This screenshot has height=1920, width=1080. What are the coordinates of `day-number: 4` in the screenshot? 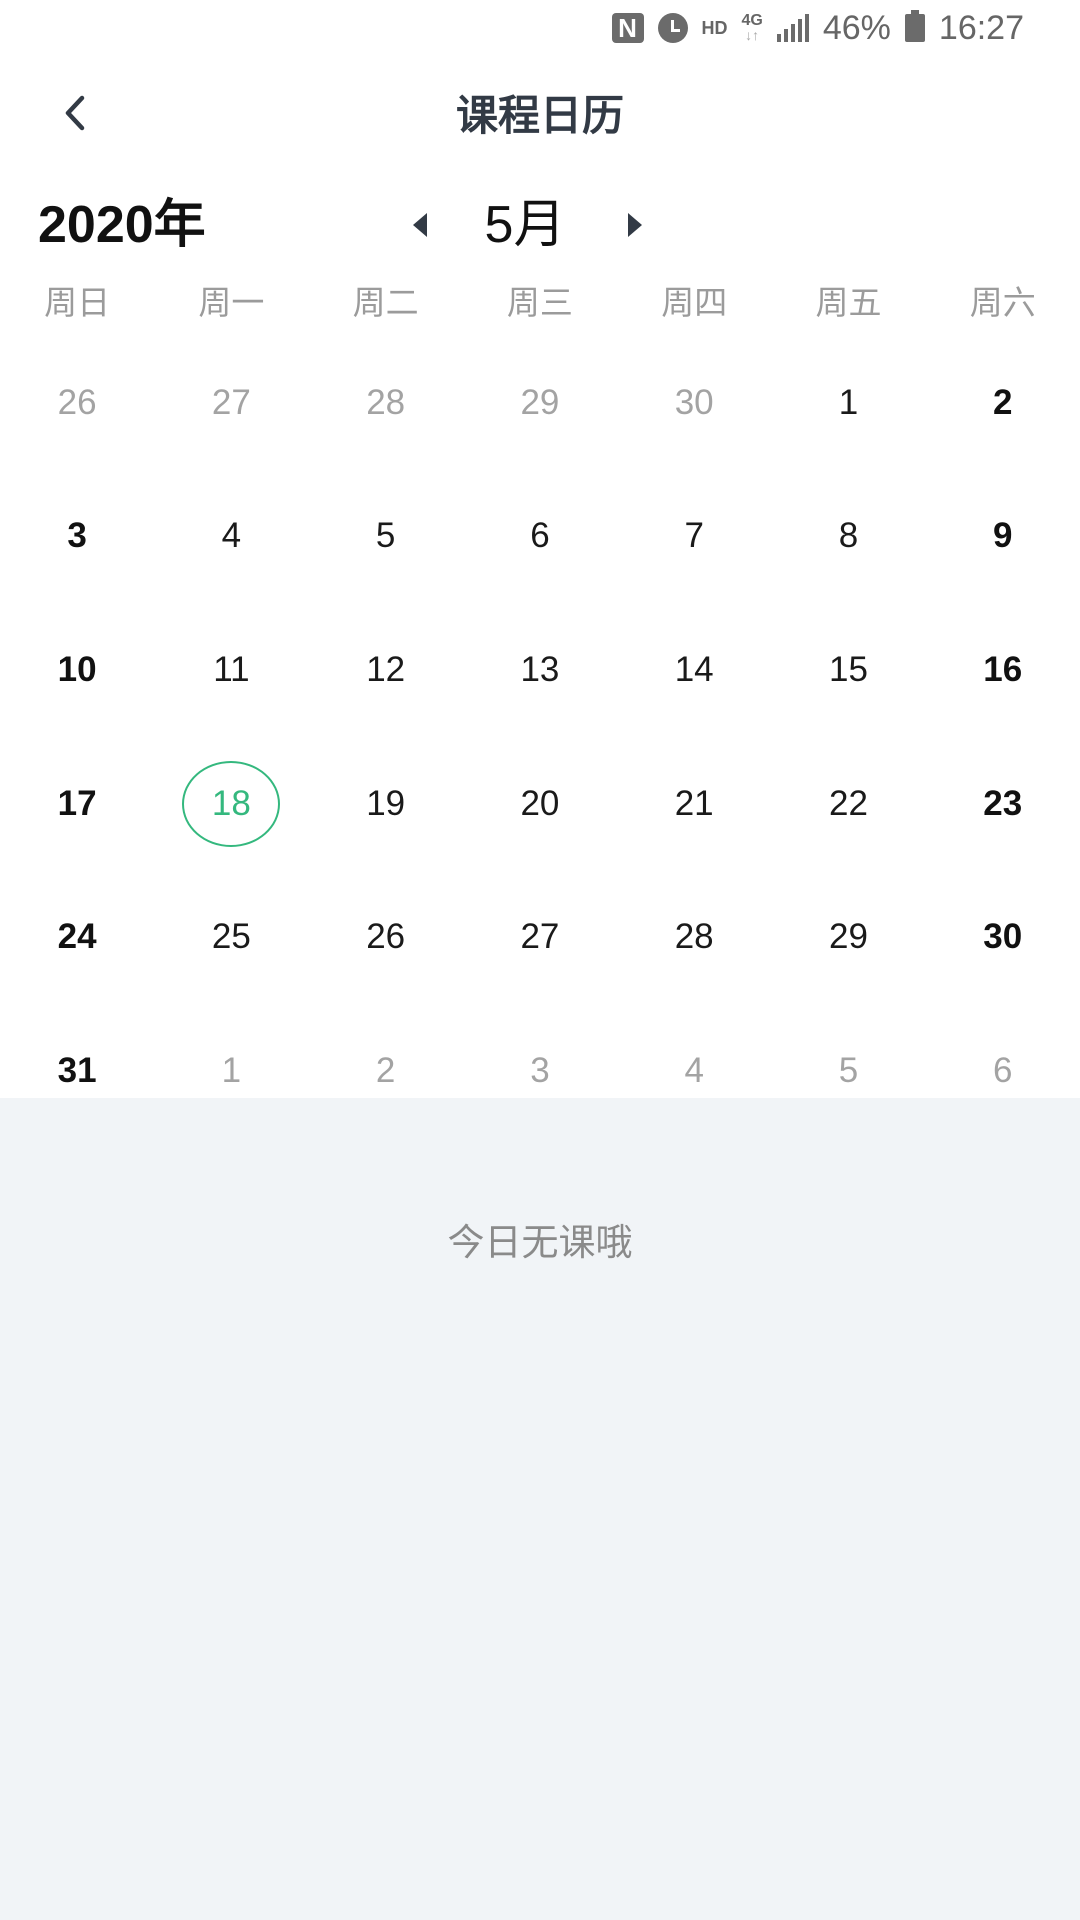 It's located at (231, 536).